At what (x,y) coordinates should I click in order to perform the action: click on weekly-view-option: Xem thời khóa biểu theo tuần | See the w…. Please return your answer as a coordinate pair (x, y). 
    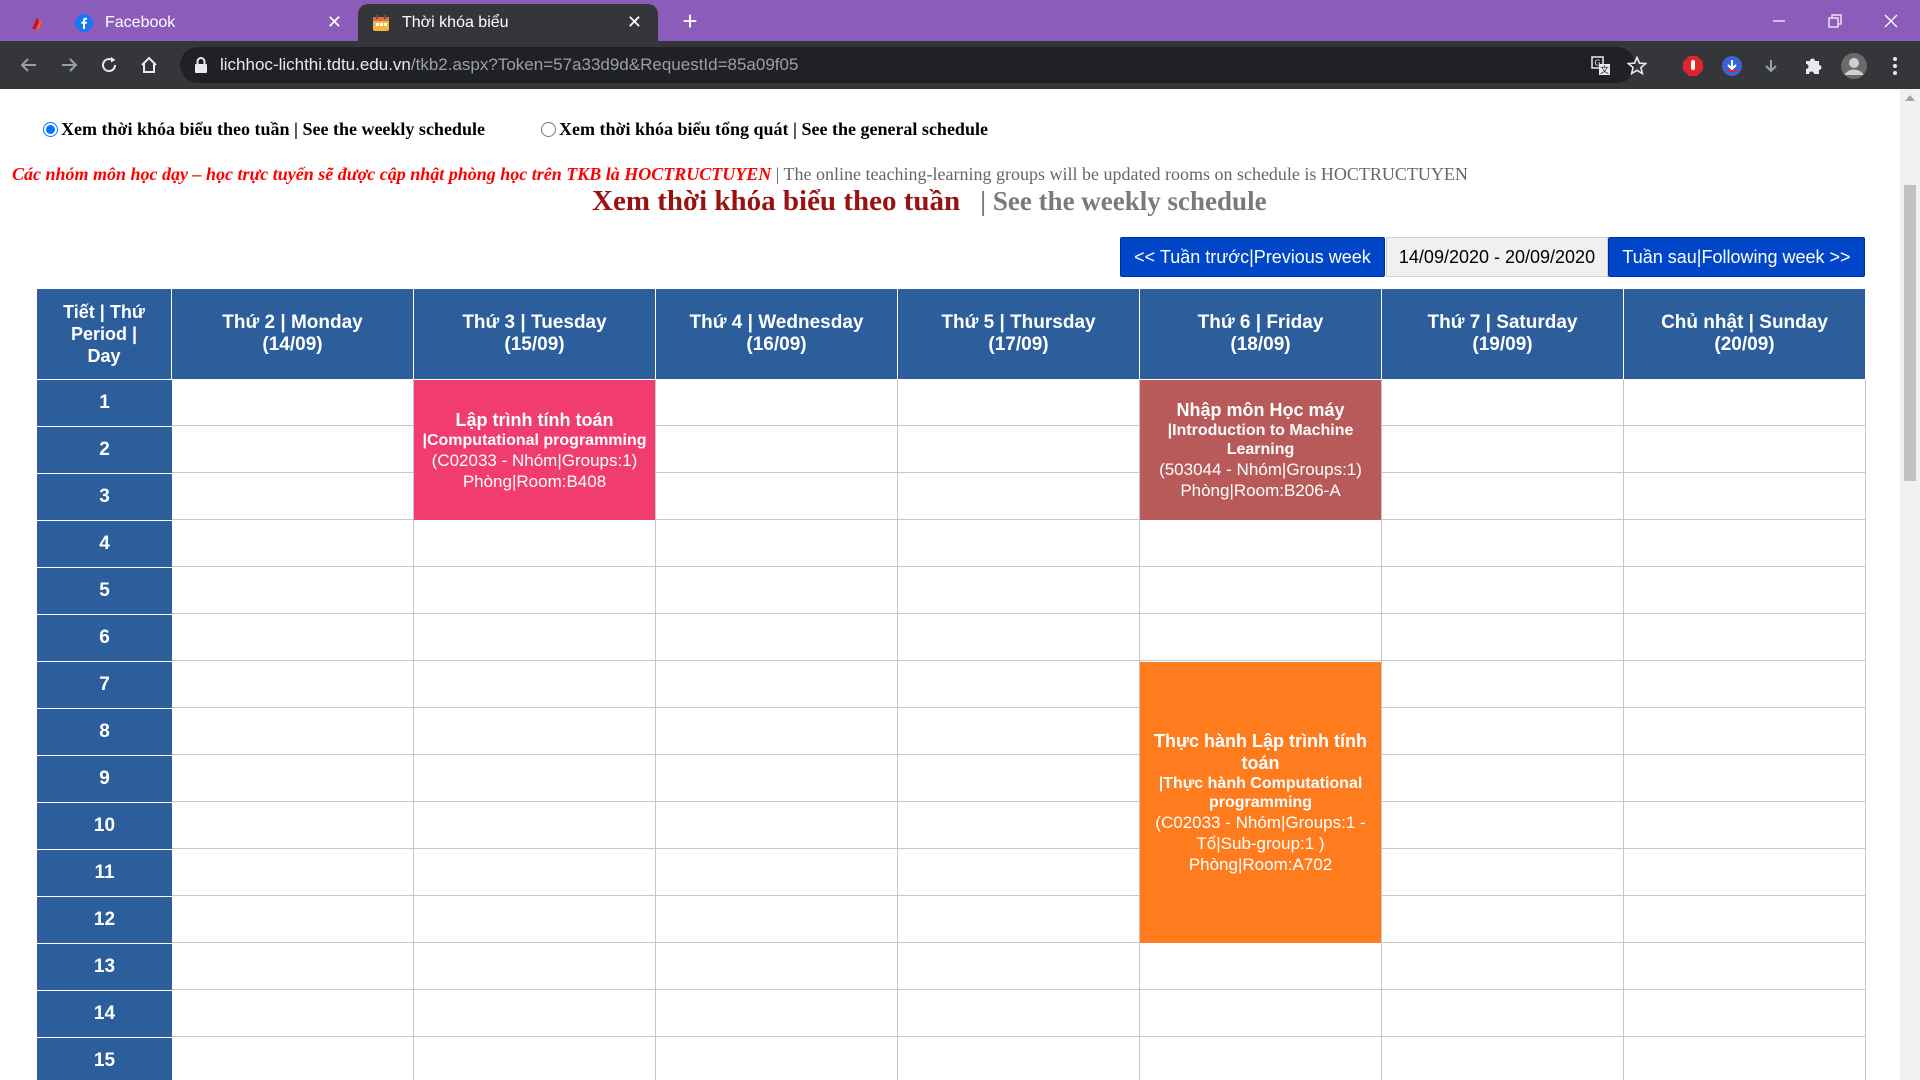
    Looking at the image, I should click on (264, 129).